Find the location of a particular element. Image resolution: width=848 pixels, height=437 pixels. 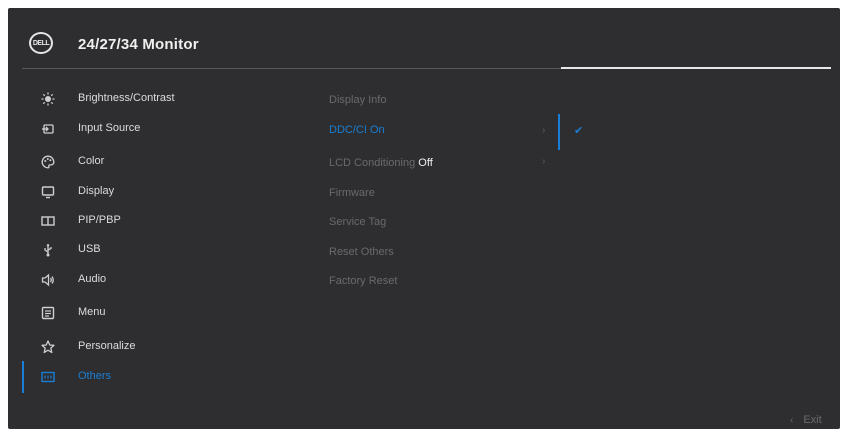

lcd-conditioning-value: Off is located at coordinates (425, 163).